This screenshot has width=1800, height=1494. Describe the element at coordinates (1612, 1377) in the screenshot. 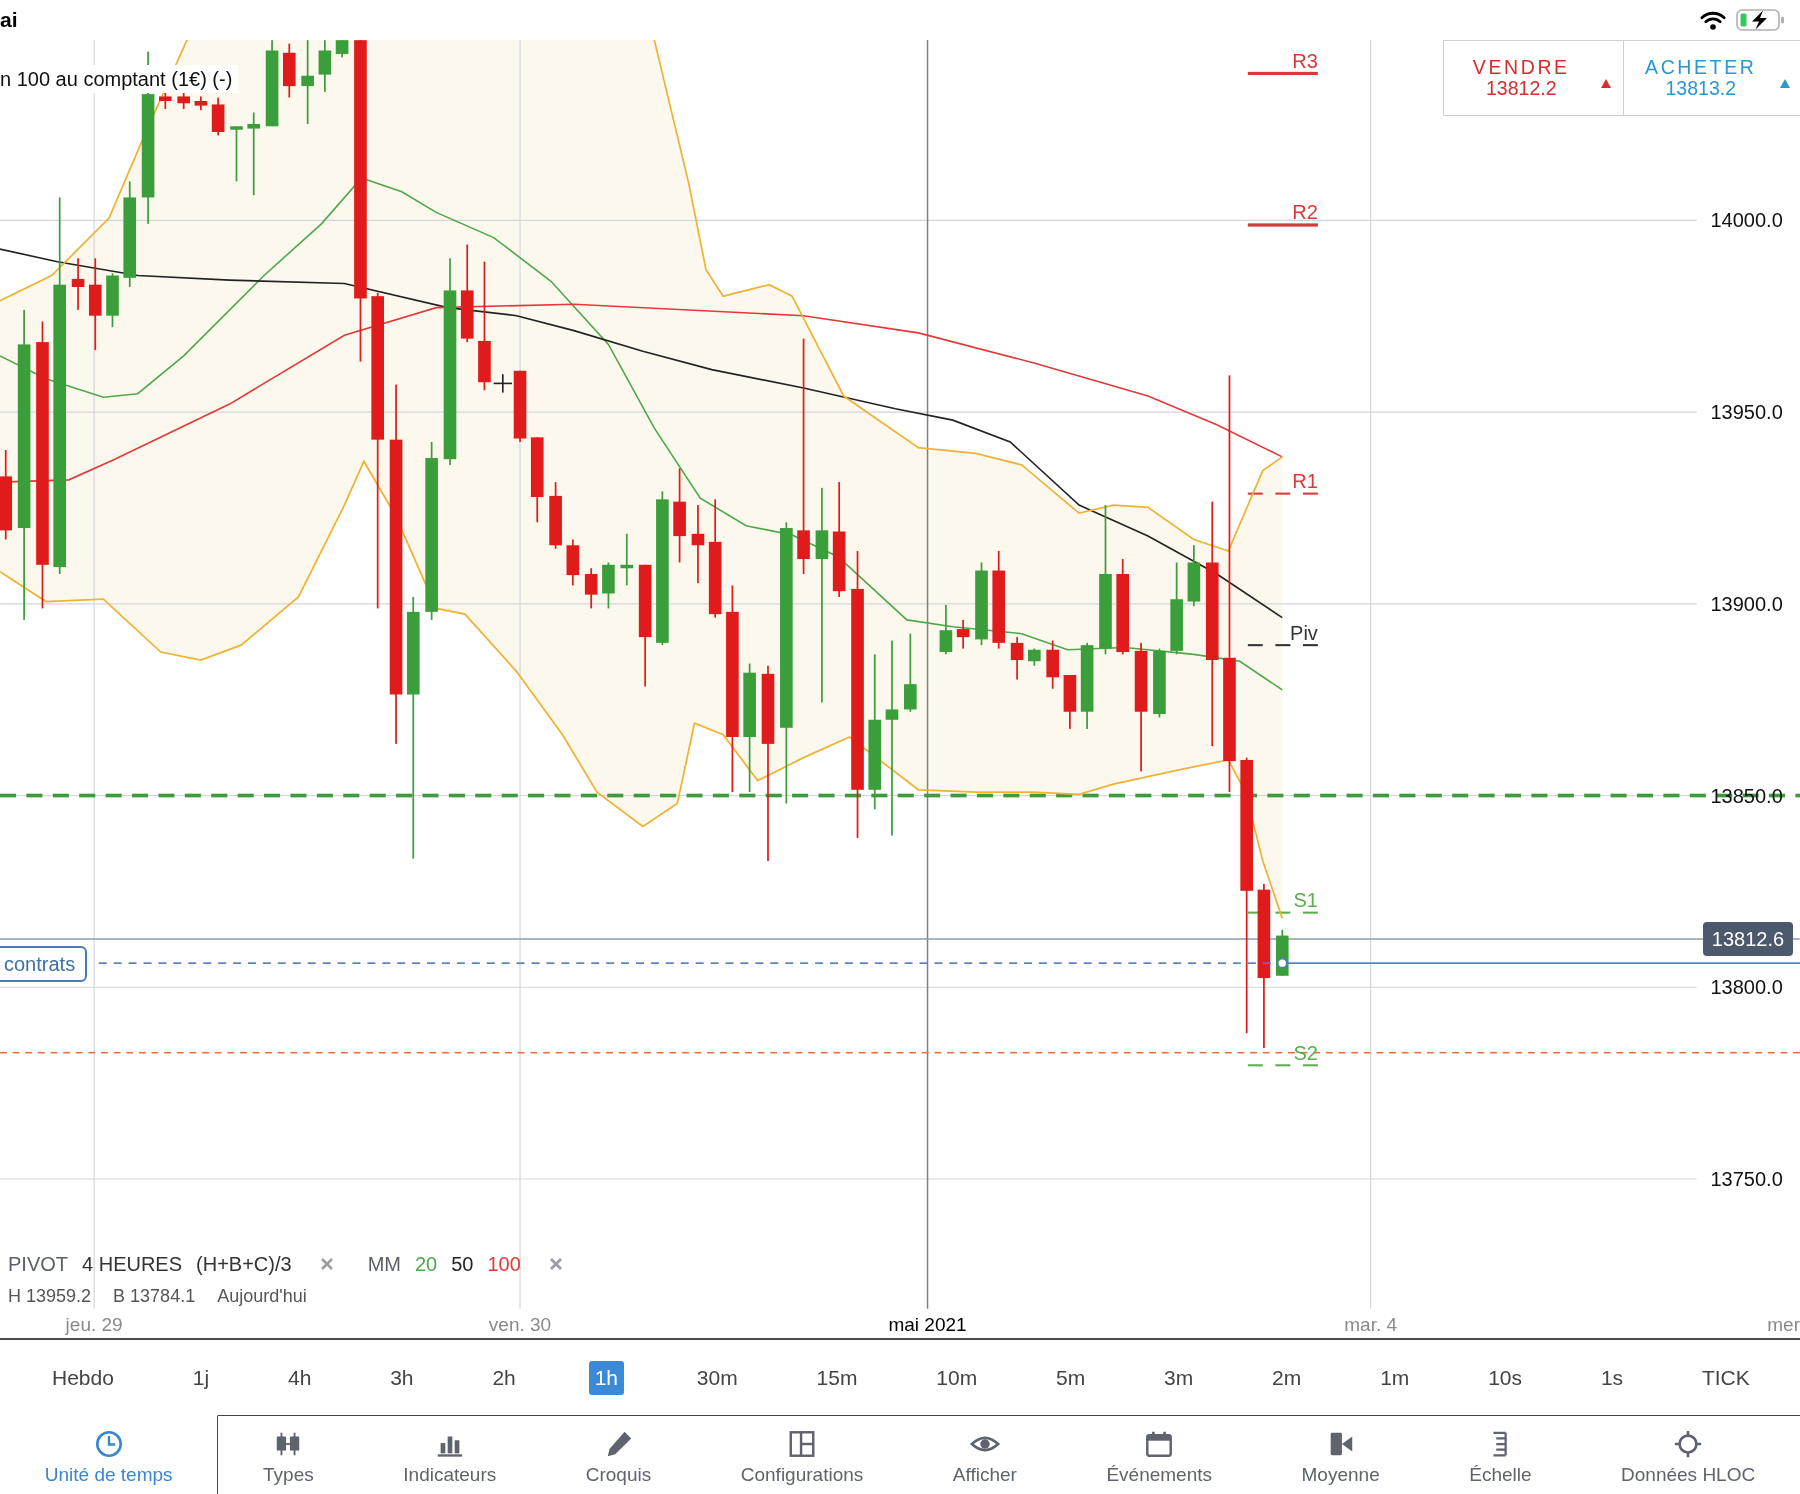

I see `timeframe-tab: 1s` at that location.